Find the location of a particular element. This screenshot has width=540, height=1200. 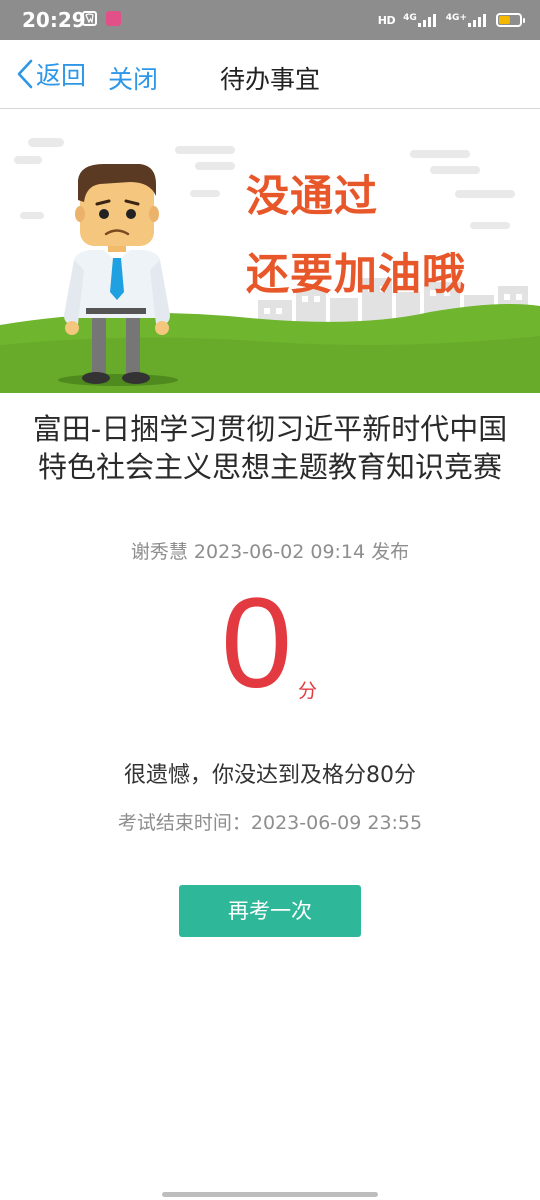

status-indicators: HD 4G 4G+ is located at coordinates (451, 20).